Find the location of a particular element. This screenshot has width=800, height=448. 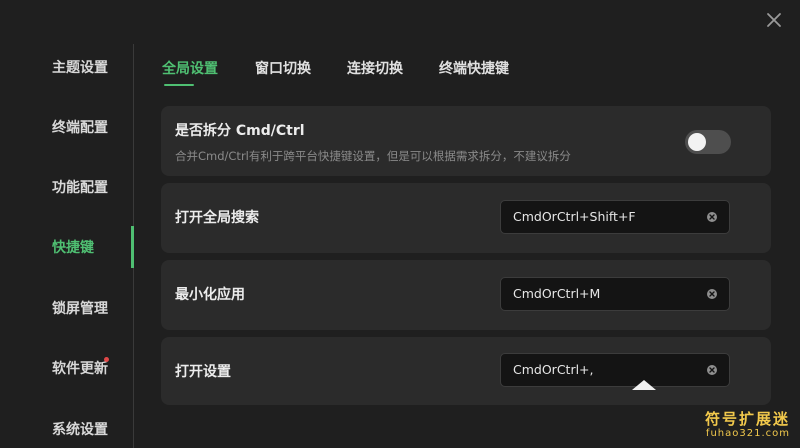

sidebar-item-shortcuts: 快捷键 is located at coordinates (73, 248).